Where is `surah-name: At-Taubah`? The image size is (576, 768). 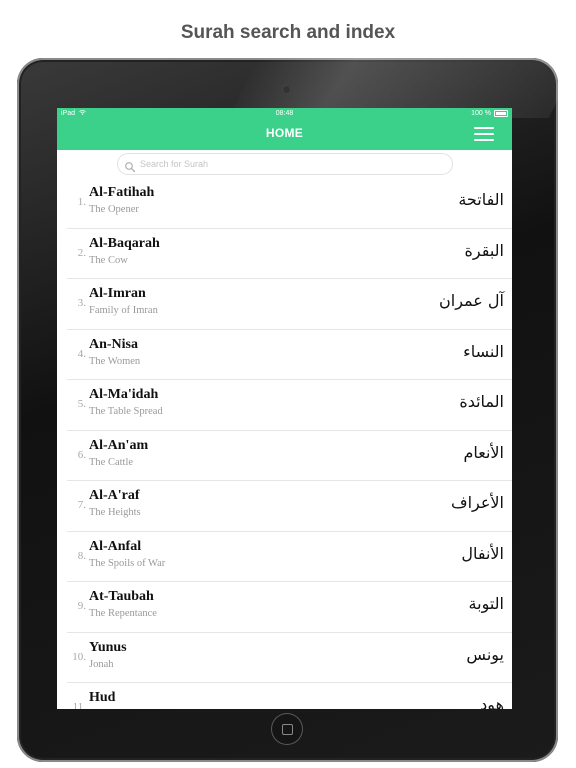
surah-name: At-Taubah is located at coordinates (121, 596).